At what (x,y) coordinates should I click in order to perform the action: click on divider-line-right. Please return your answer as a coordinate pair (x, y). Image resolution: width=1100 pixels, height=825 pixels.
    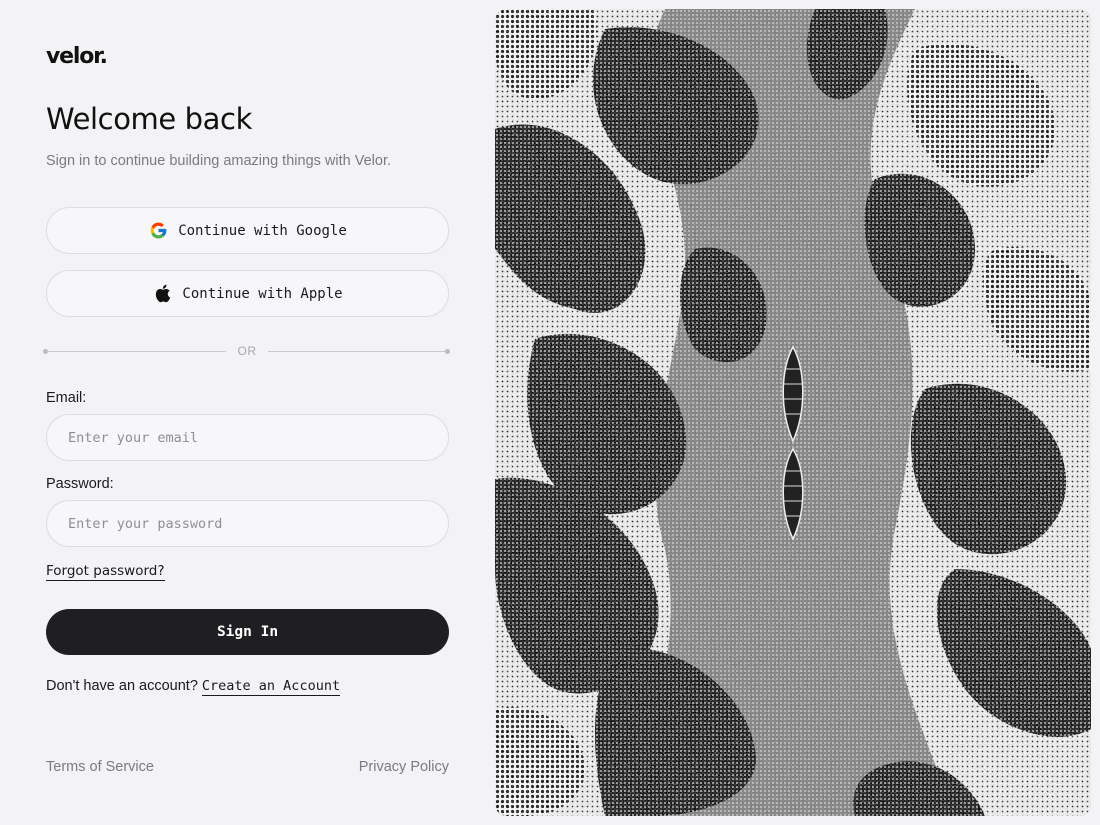
    Looking at the image, I should click on (358, 351).